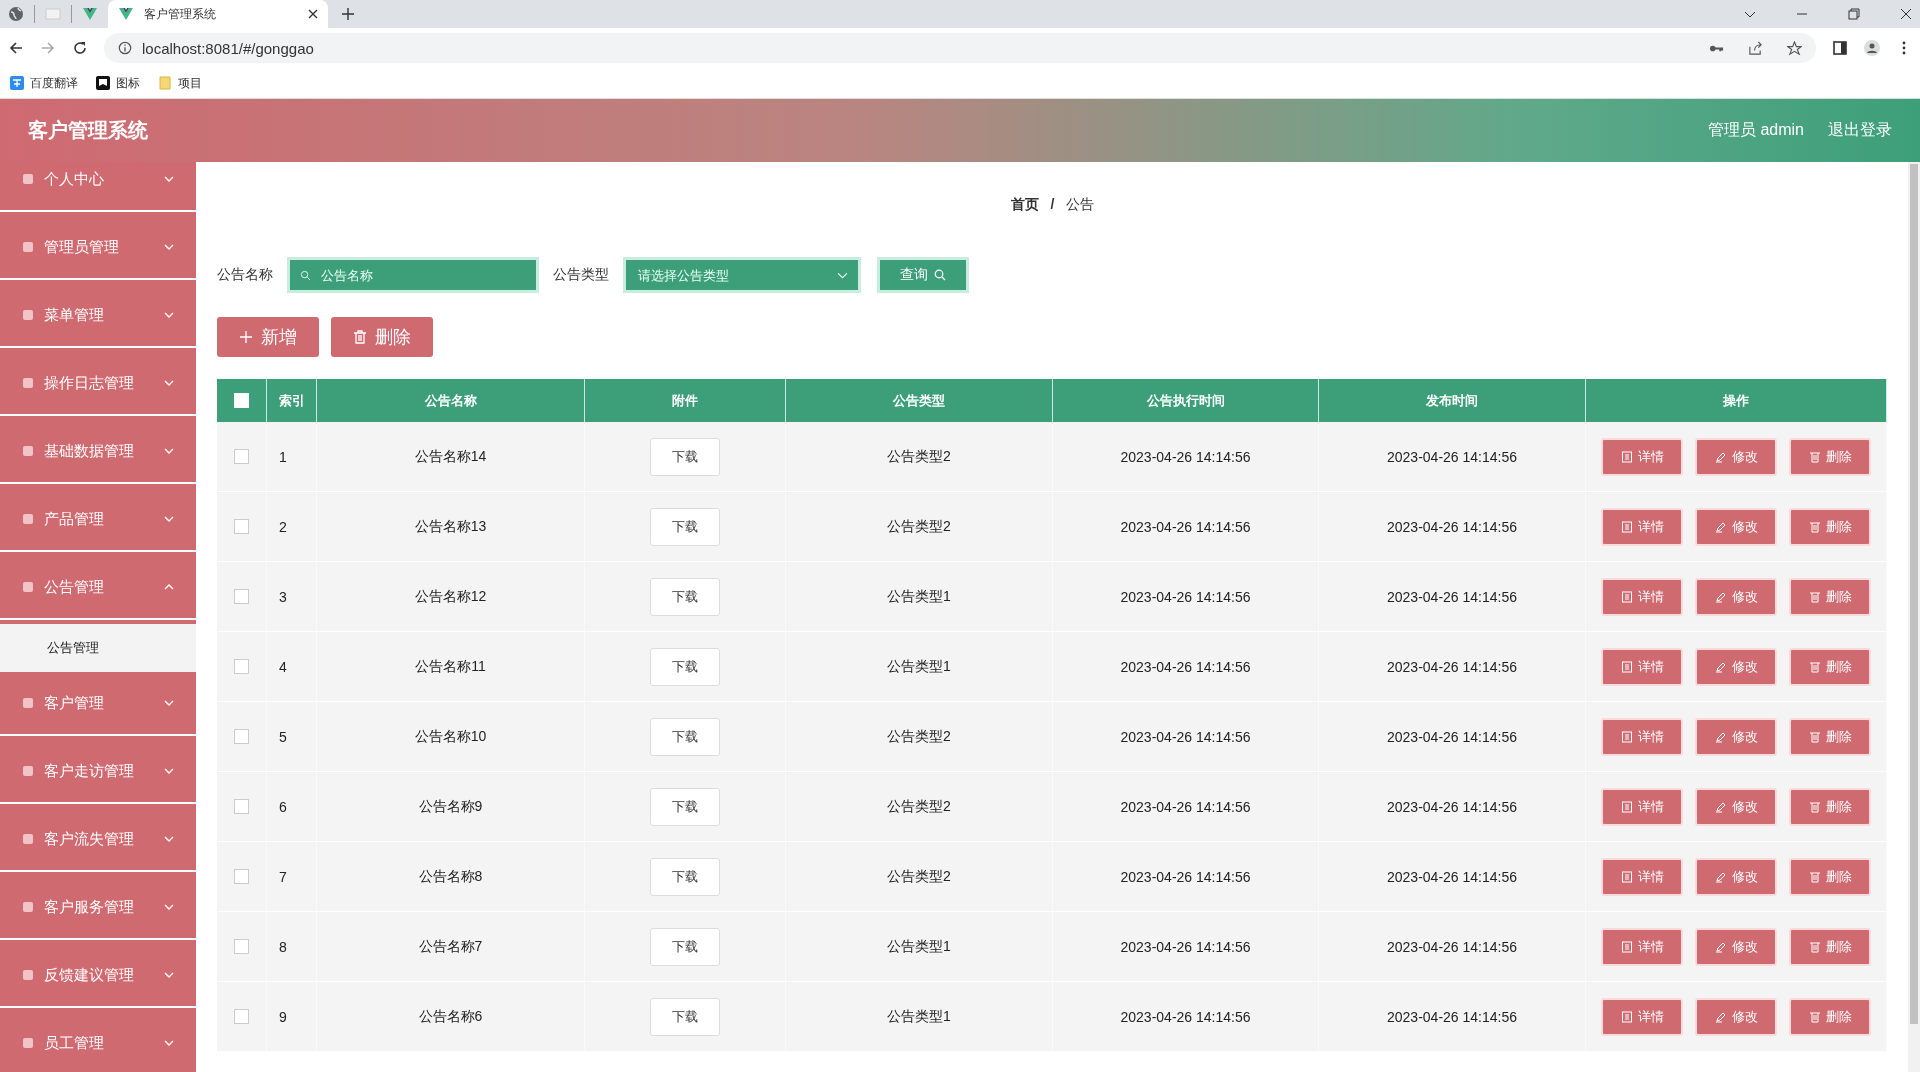 Image resolution: width=1920 pixels, height=1072 pixels. I want to click on sidebar-menu-item: 个人中心, so click(74, 179).